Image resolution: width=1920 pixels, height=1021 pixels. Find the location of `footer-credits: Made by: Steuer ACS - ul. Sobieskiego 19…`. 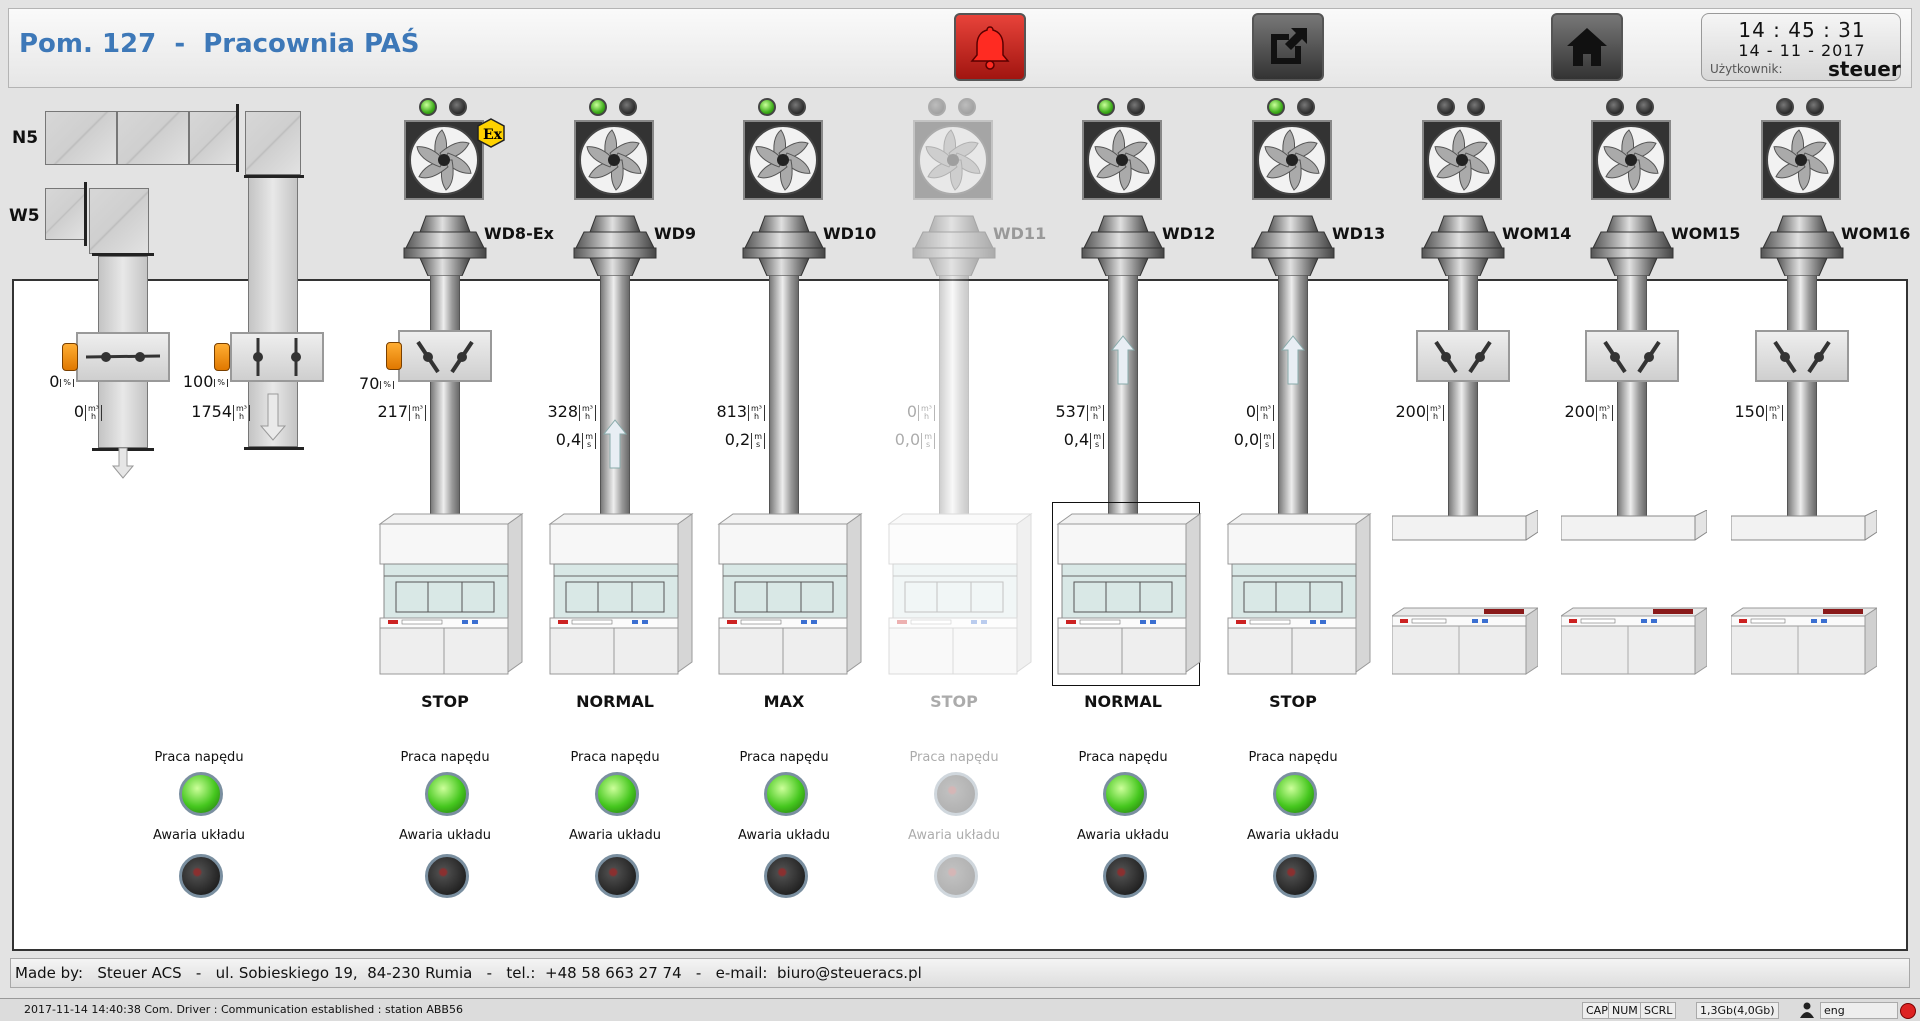

footer-credits: Made by: Steuer ACS - ul. Sobieskiego 19… is located at coordinates (960, 973).